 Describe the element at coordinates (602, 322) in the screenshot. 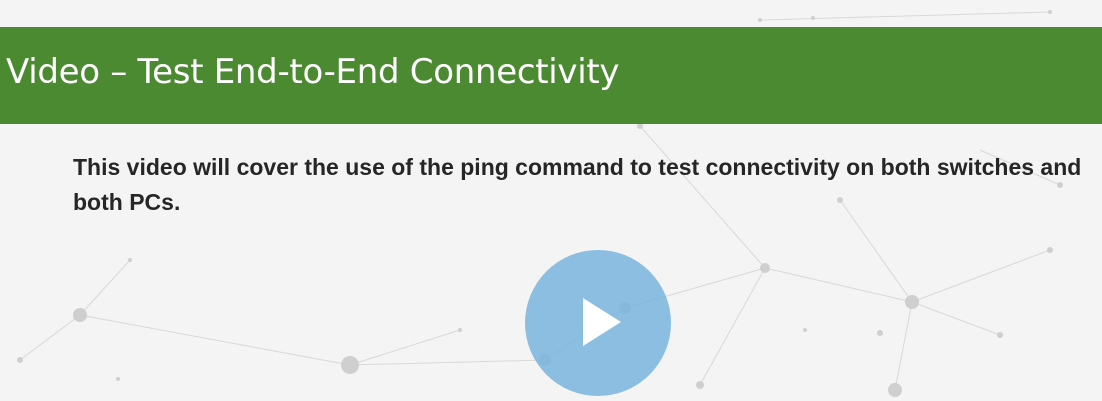

I see `play-icon` at that location.